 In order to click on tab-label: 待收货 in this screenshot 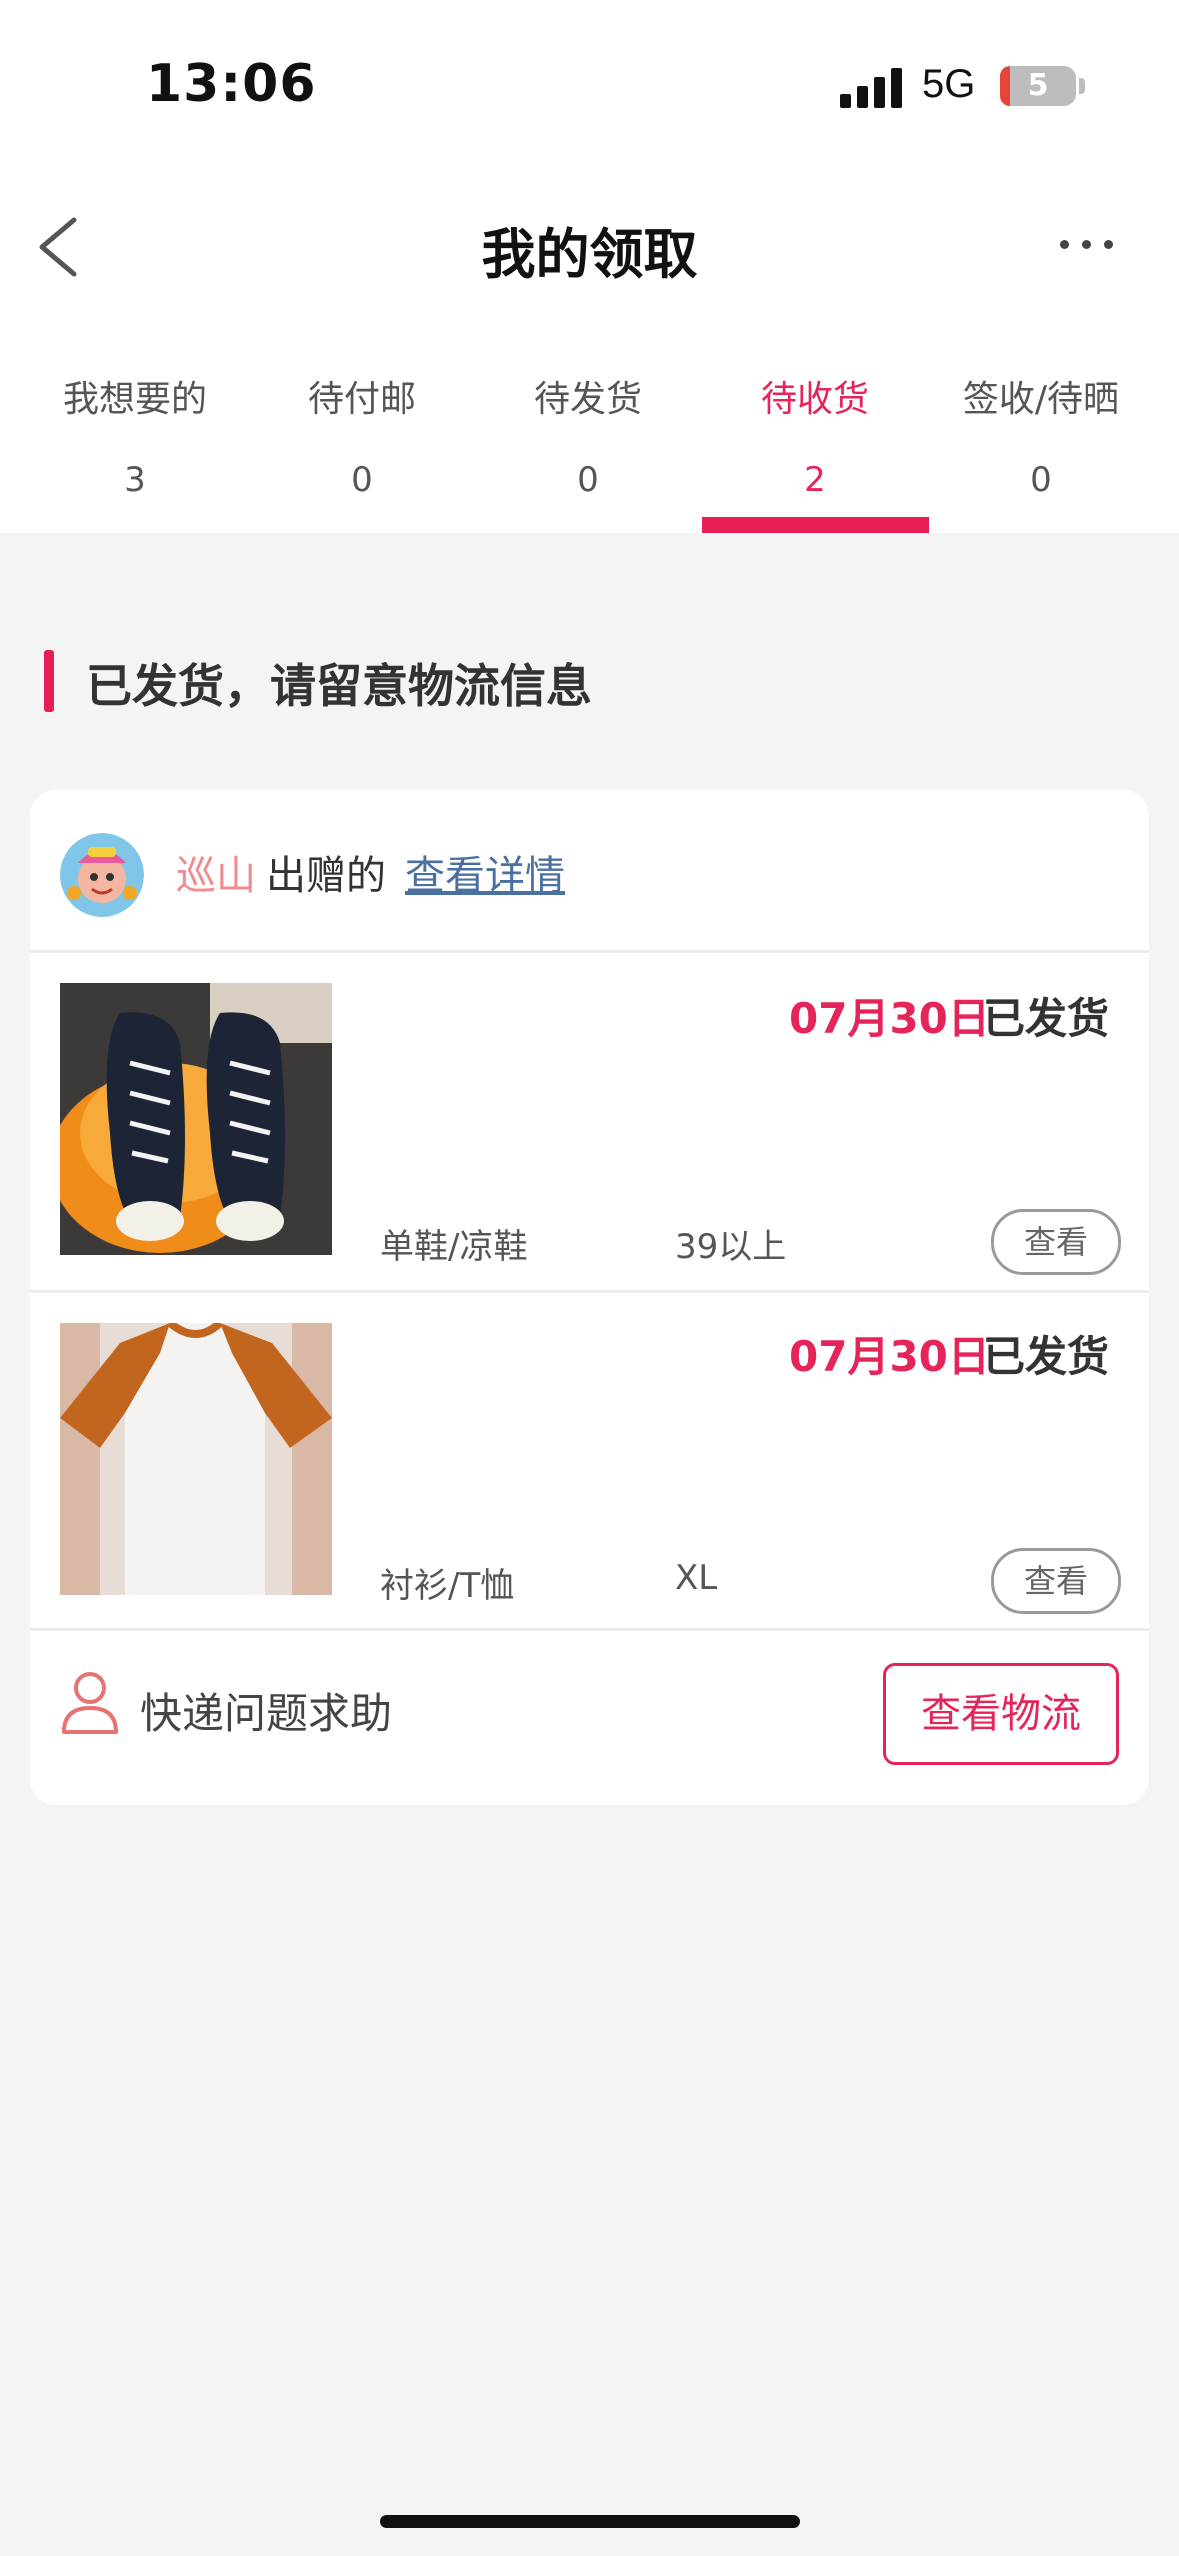, I will do `click(814, 399)`.